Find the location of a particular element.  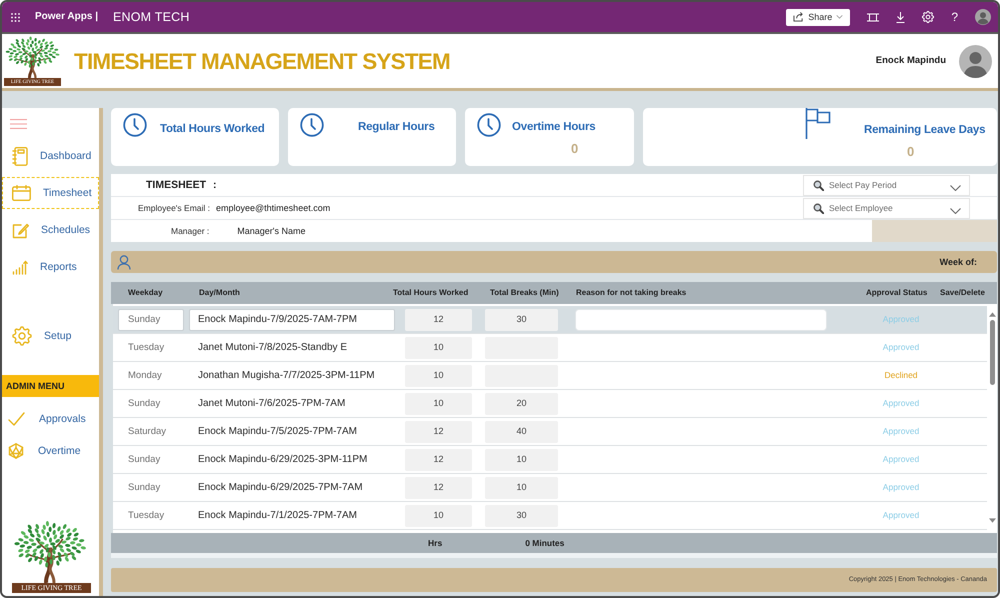

column-header: Save/Delete is located at coordinates (962, 293).